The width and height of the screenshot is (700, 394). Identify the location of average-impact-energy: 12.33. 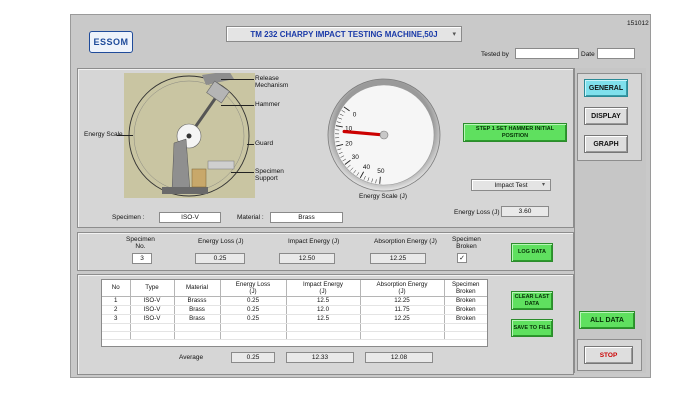
(320, 357).